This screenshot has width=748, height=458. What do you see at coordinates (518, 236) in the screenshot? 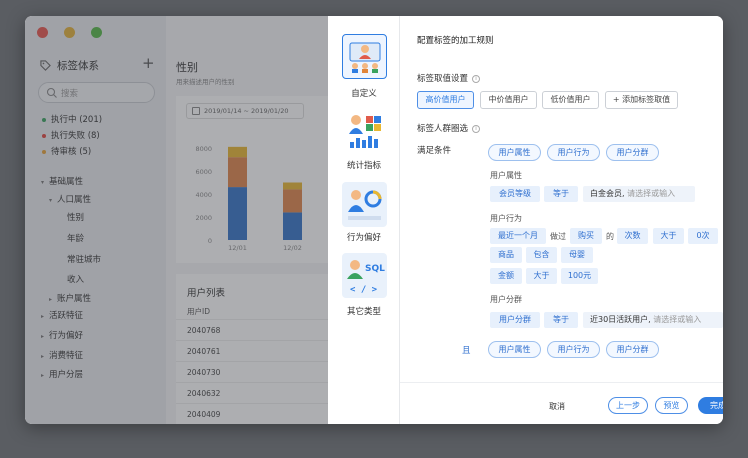
I see `behavior-time-select: 最近一个月` at bounding box center [518, 236].